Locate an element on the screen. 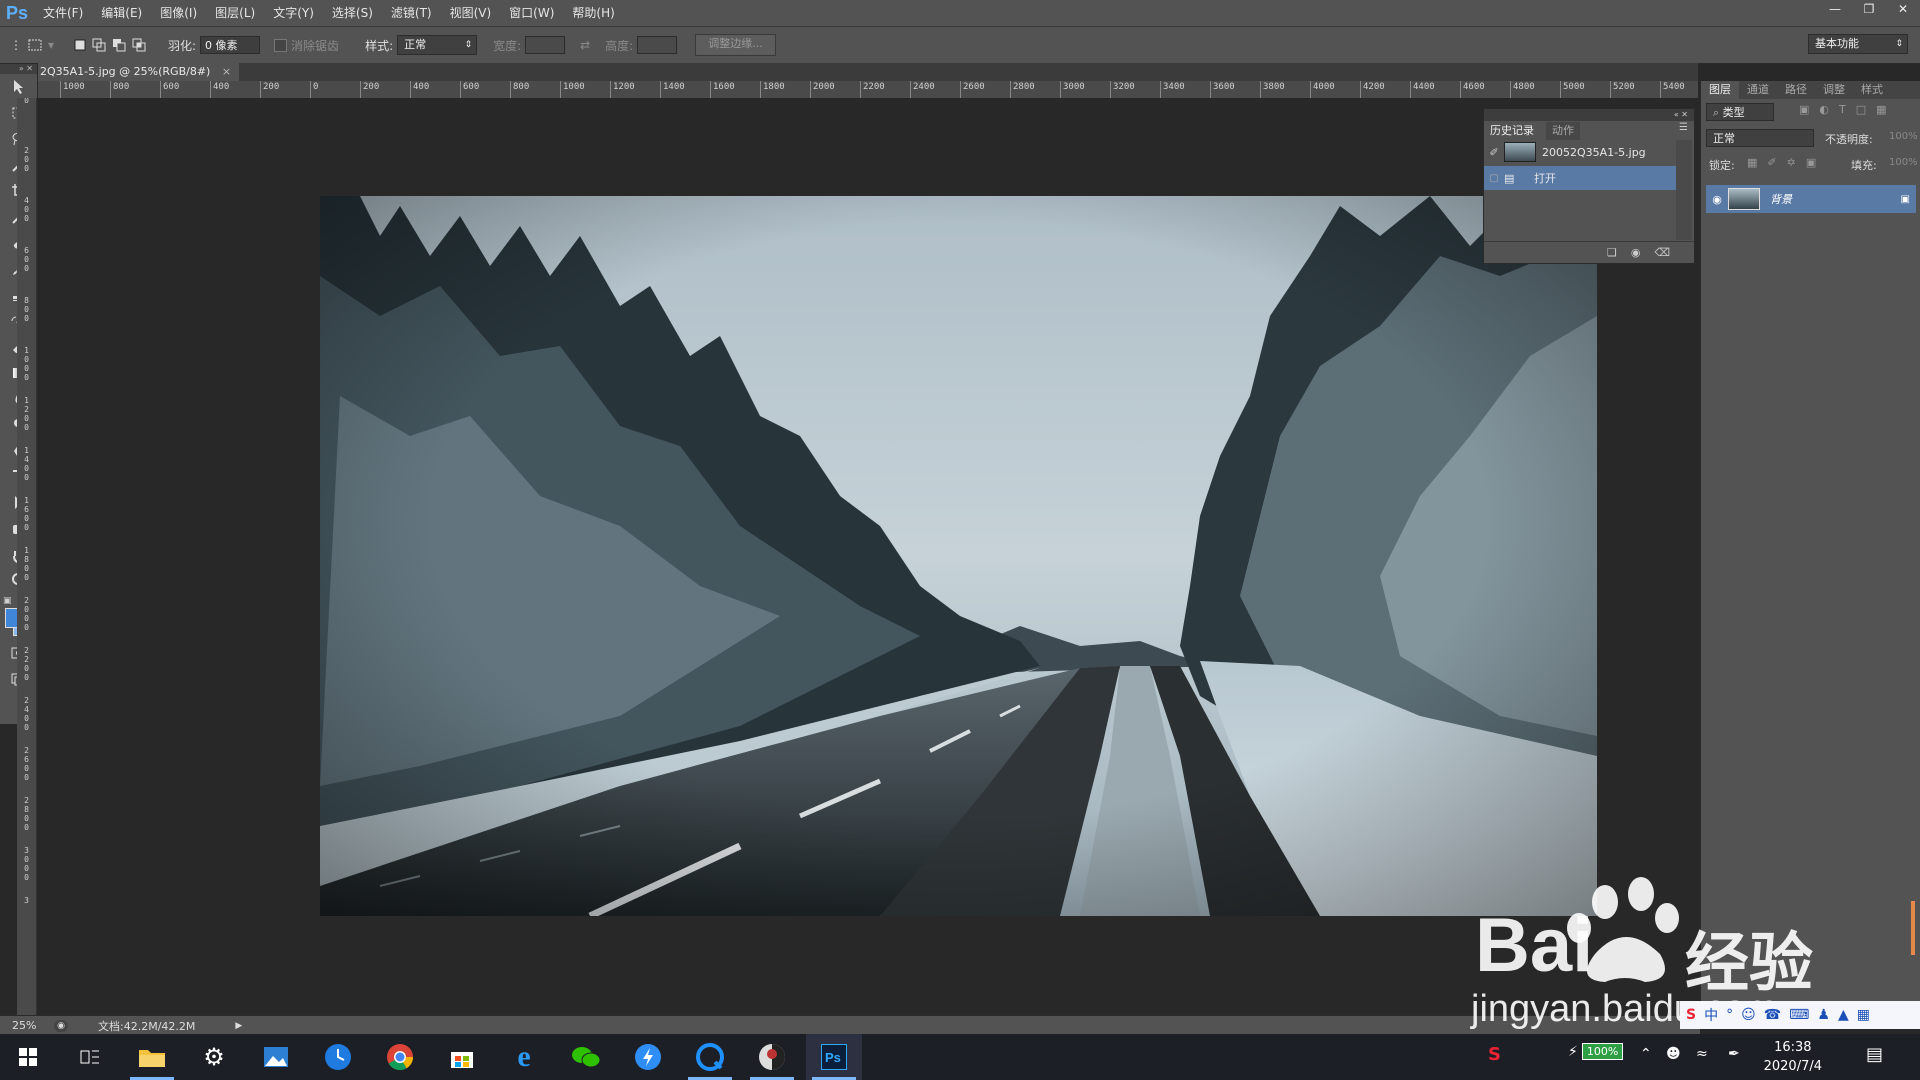  subtract-selection-icon is located at coordinates (120, 45).